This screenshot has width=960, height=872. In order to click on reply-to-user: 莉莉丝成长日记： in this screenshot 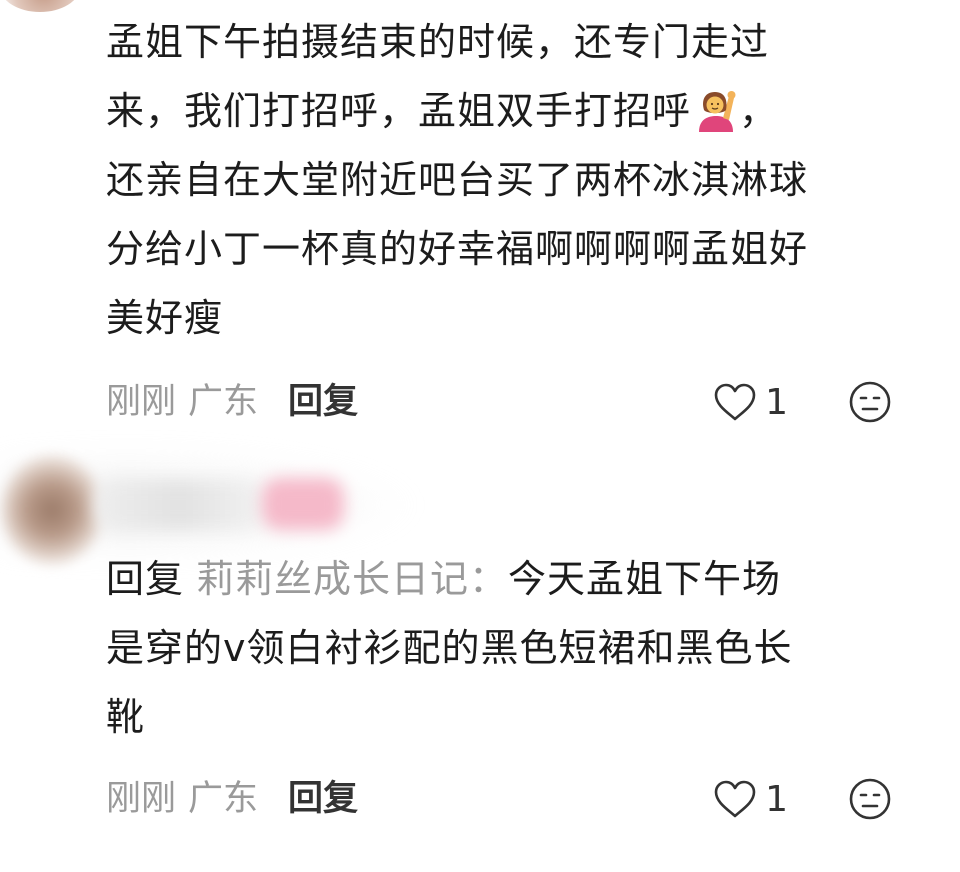, I will do `click(352, 579)`.